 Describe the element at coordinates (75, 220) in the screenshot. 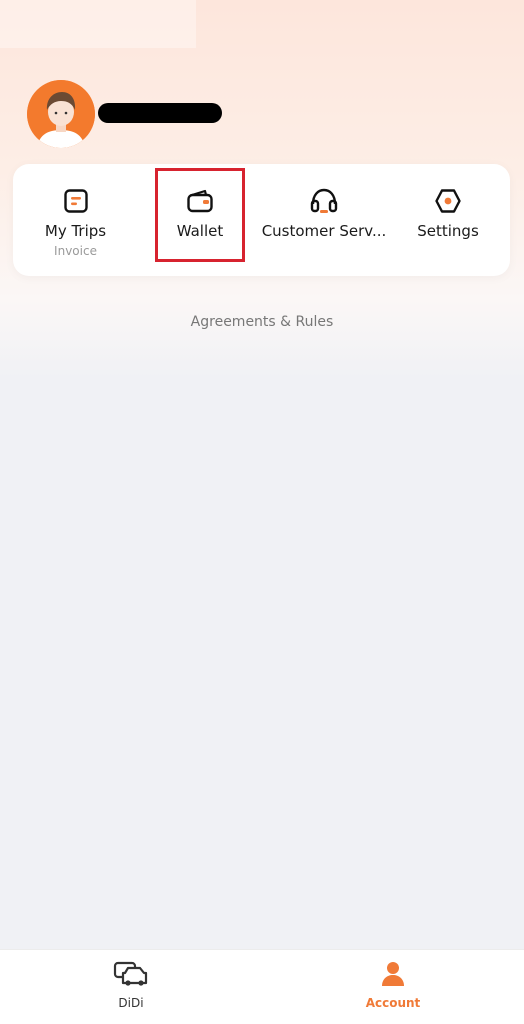

I see `my-trips-button: My Trips Invoice` at that location.